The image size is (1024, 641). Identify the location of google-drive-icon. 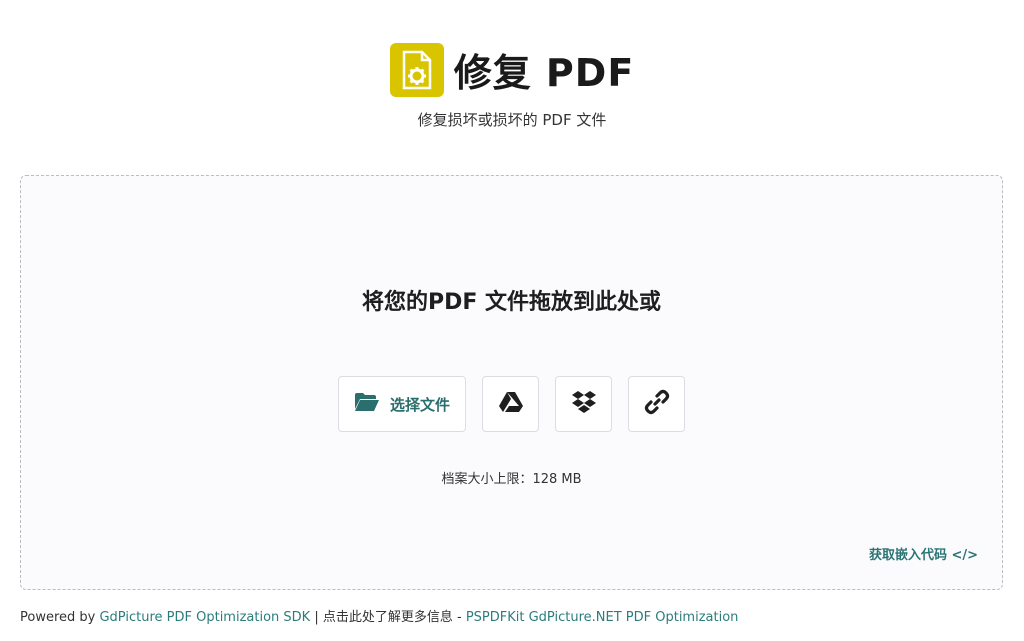
(511, 404).